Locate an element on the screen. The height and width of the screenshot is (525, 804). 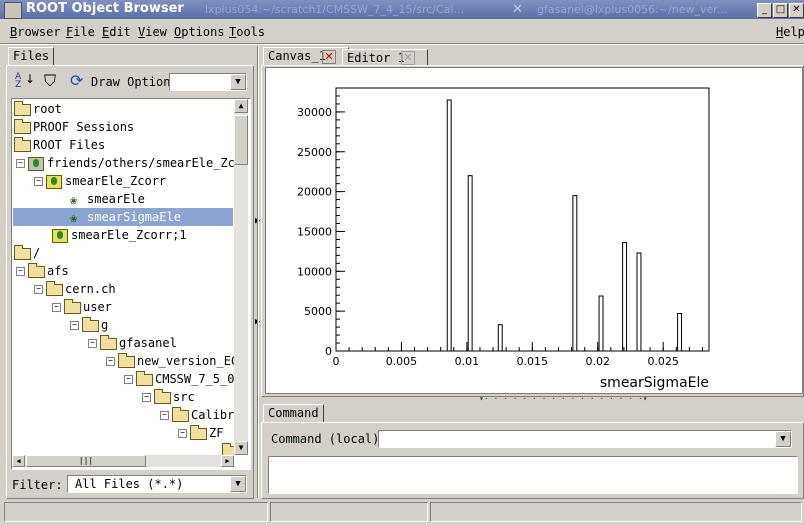
tree-item-label: cern.ch is located at coordinates (90, 289).